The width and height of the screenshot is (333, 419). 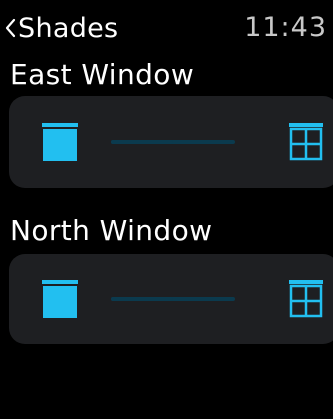 I want to click on shade-title-east-window: East Window, so click(x=102, y=74).